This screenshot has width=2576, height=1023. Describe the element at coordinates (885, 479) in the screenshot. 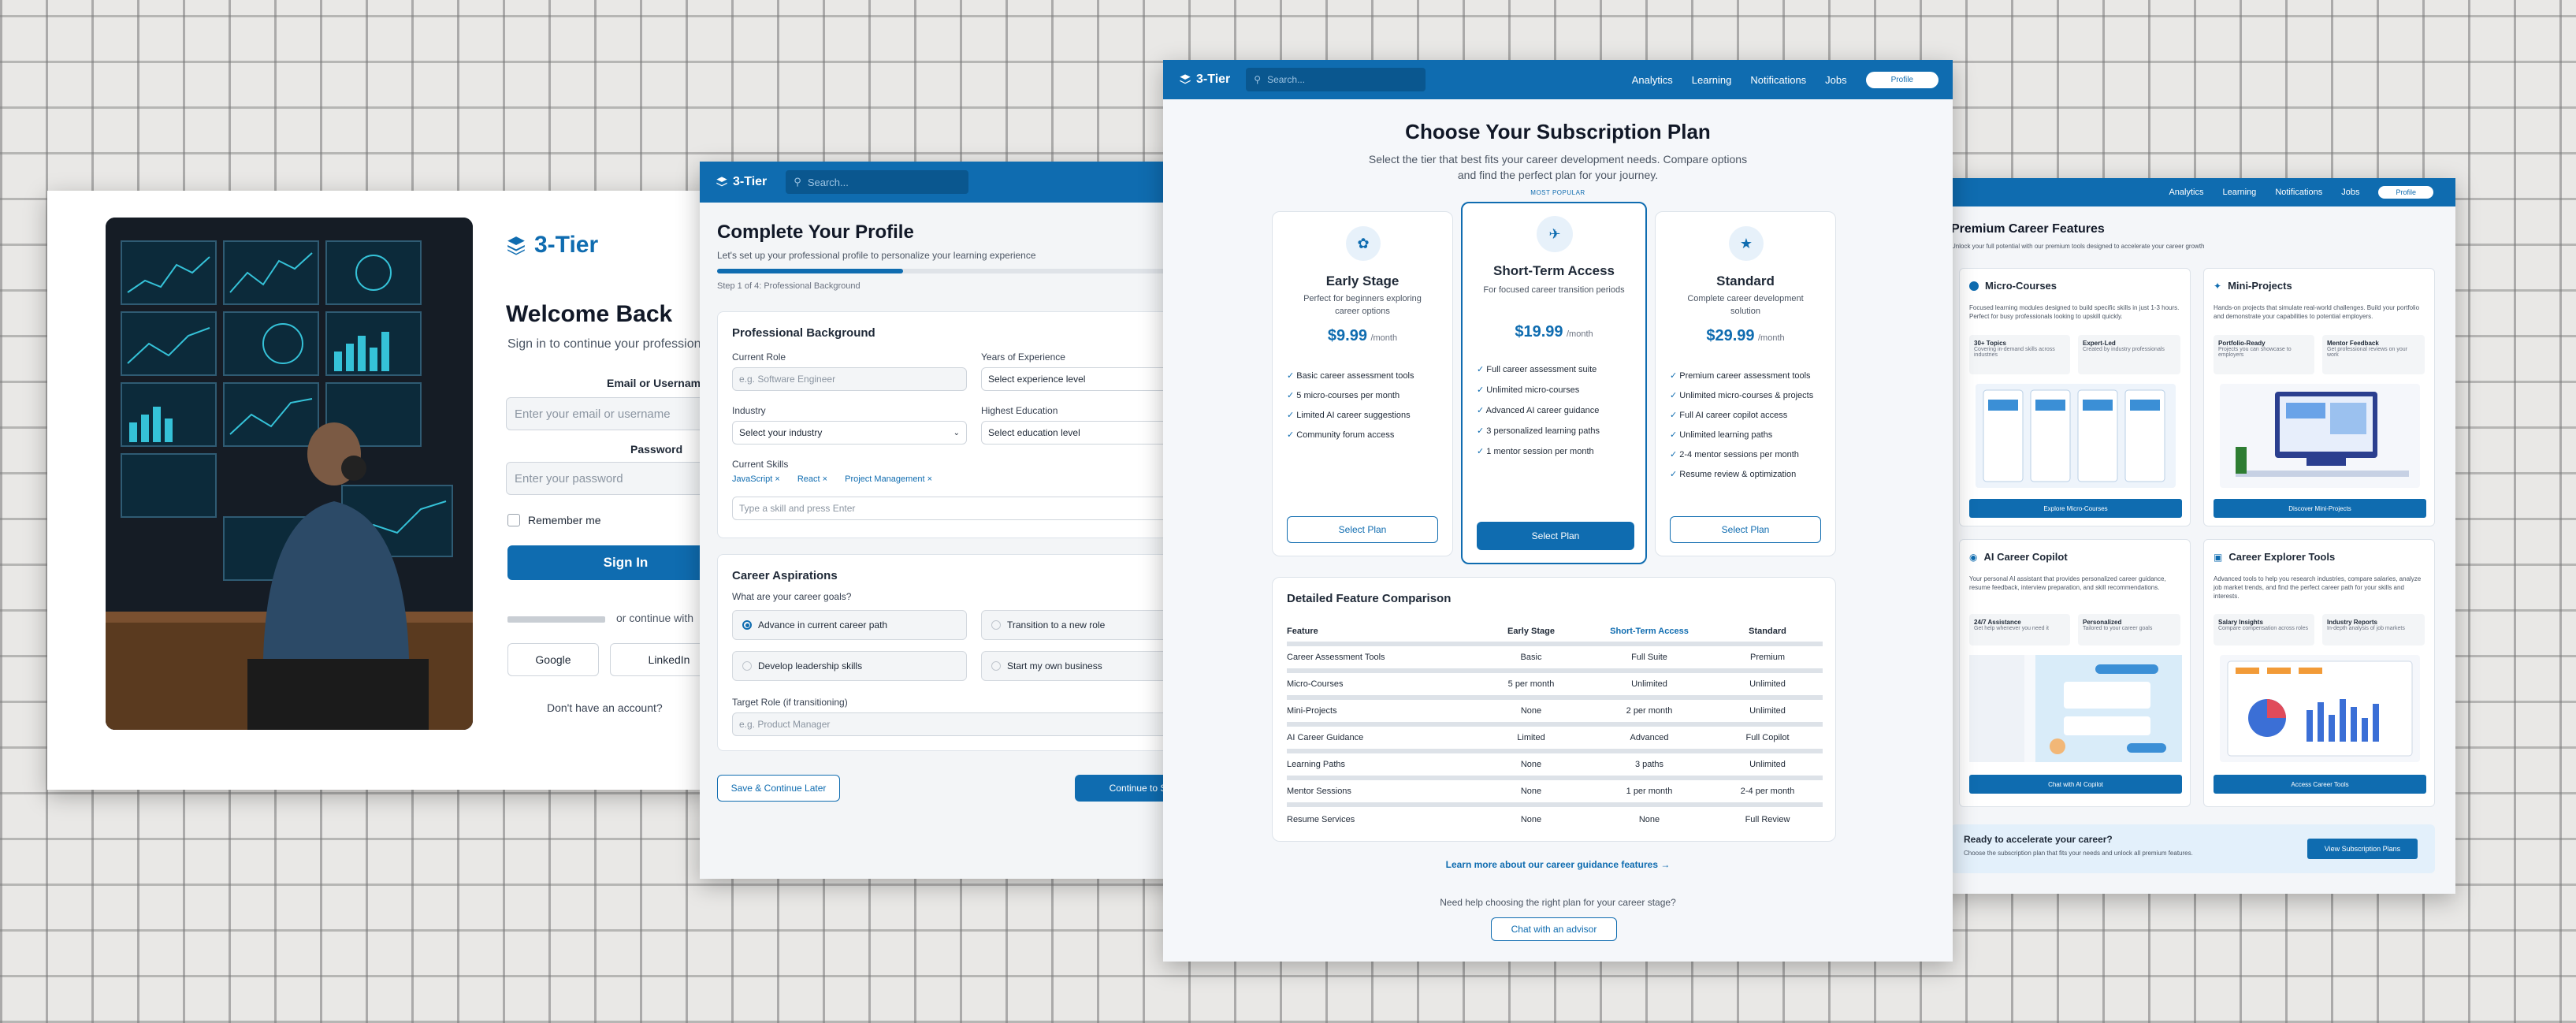

I see `skill-tag-label: Project Management` at that location.